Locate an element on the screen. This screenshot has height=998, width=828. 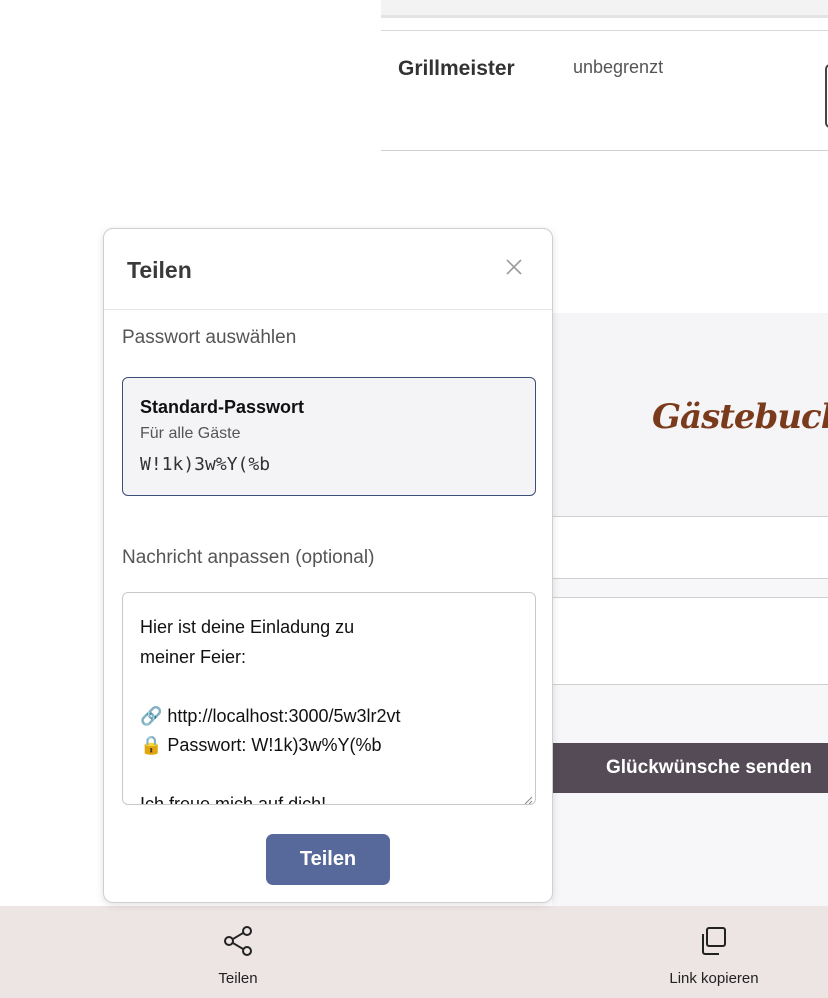
row-duration: unbegrenzt is located at coordinates (618, 67).